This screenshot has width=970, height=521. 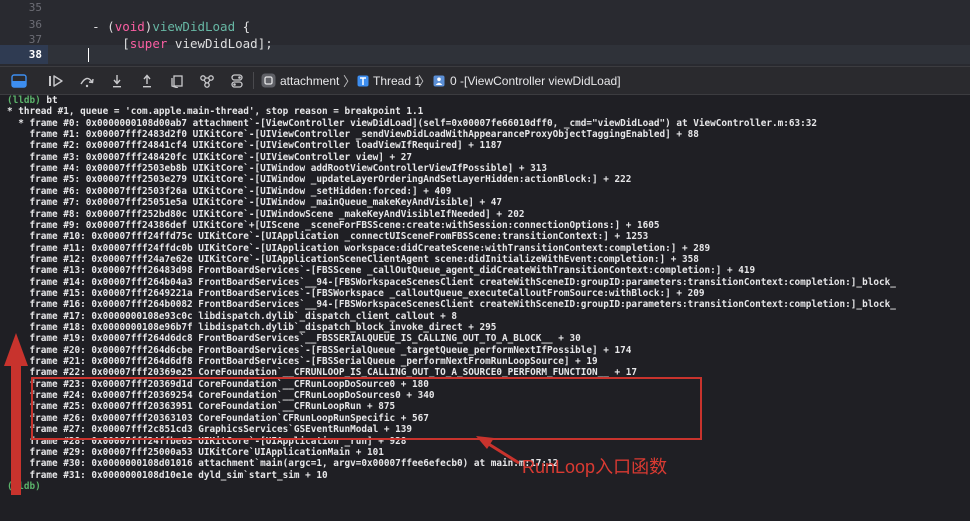 What do you see at coordinates (16, 414) in the screenshot?
I see `stack-direction-arrow-icon` at bounding box center [16, 414].